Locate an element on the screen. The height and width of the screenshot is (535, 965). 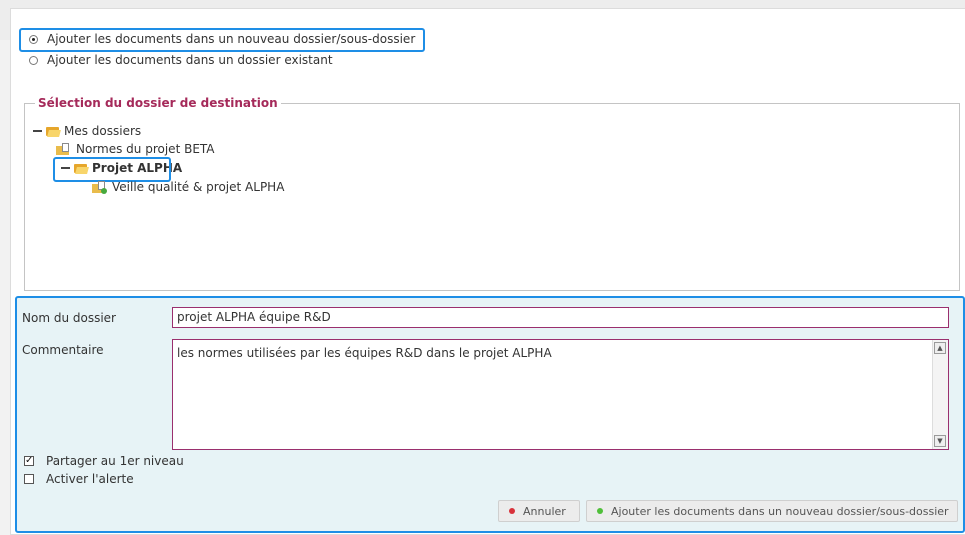
cancel-button: Annuler is located at coordinates (539, 511).